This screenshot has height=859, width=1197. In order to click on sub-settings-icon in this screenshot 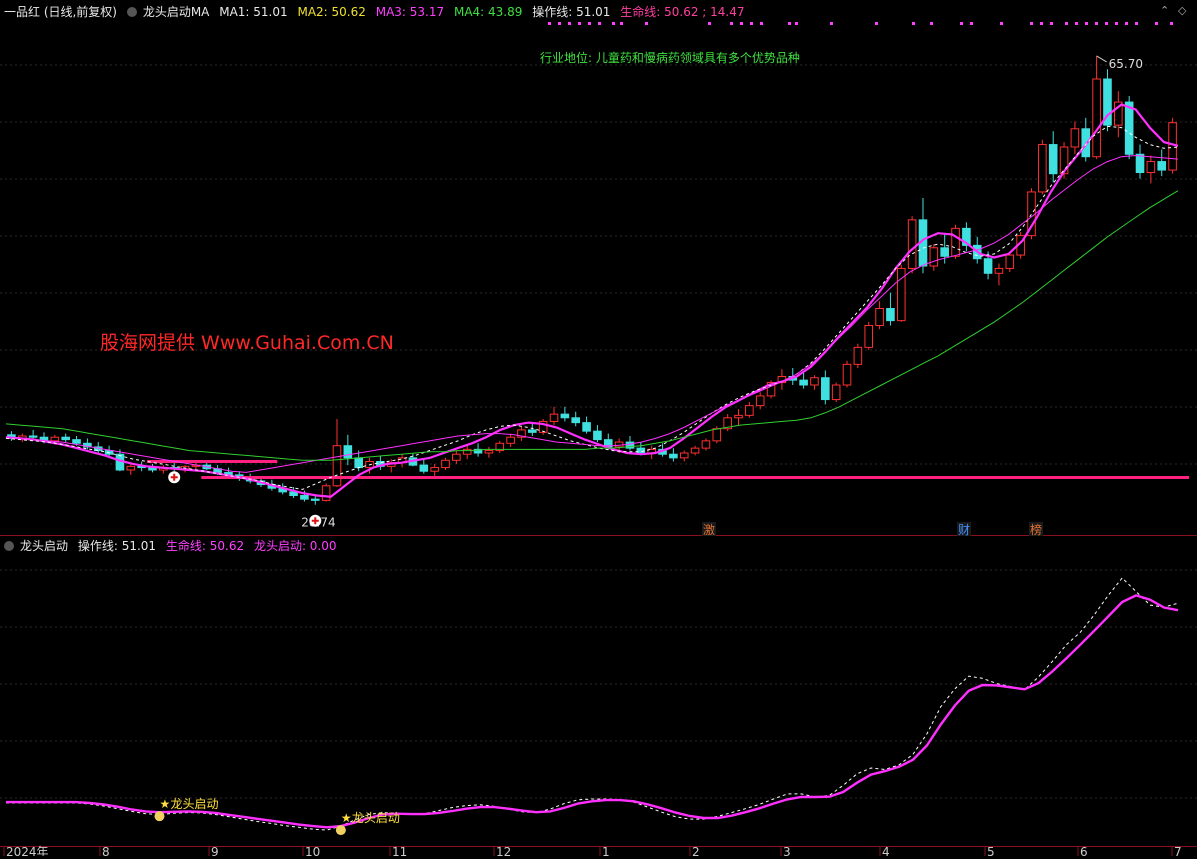, I will do `click(9, 546)`.